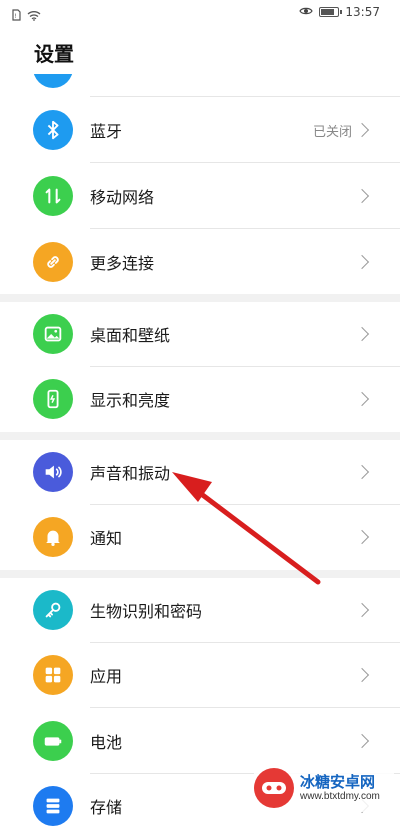 This screenshot has height=839, width=400. I want to click on watermark: 冰糖安卓网 www.btxtdmy.com, so click(324, 788).